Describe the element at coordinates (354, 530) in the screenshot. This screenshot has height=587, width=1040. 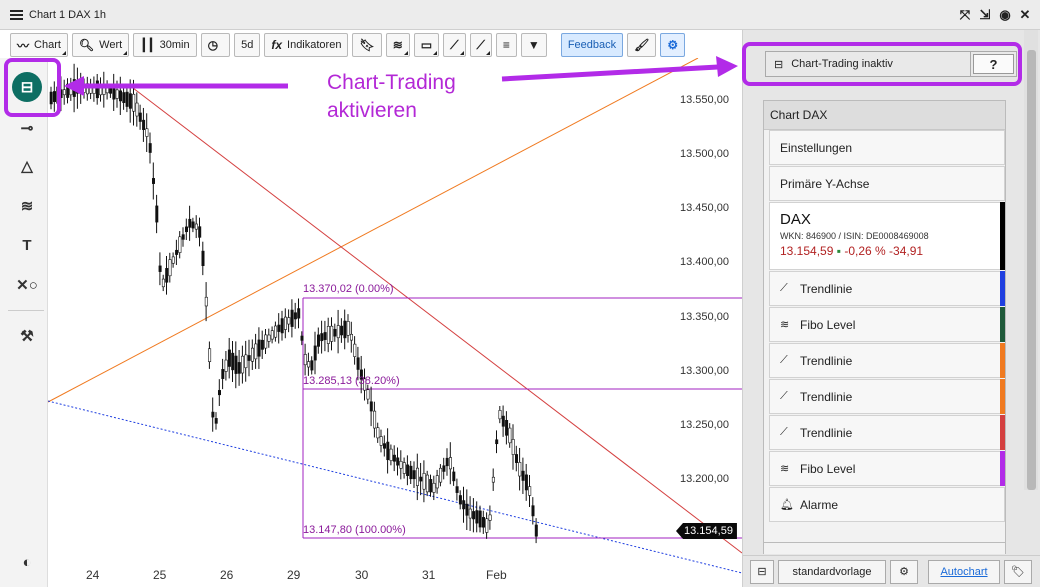
I see `fib-label-100: 13.147,80 (100.00%)` at that location.